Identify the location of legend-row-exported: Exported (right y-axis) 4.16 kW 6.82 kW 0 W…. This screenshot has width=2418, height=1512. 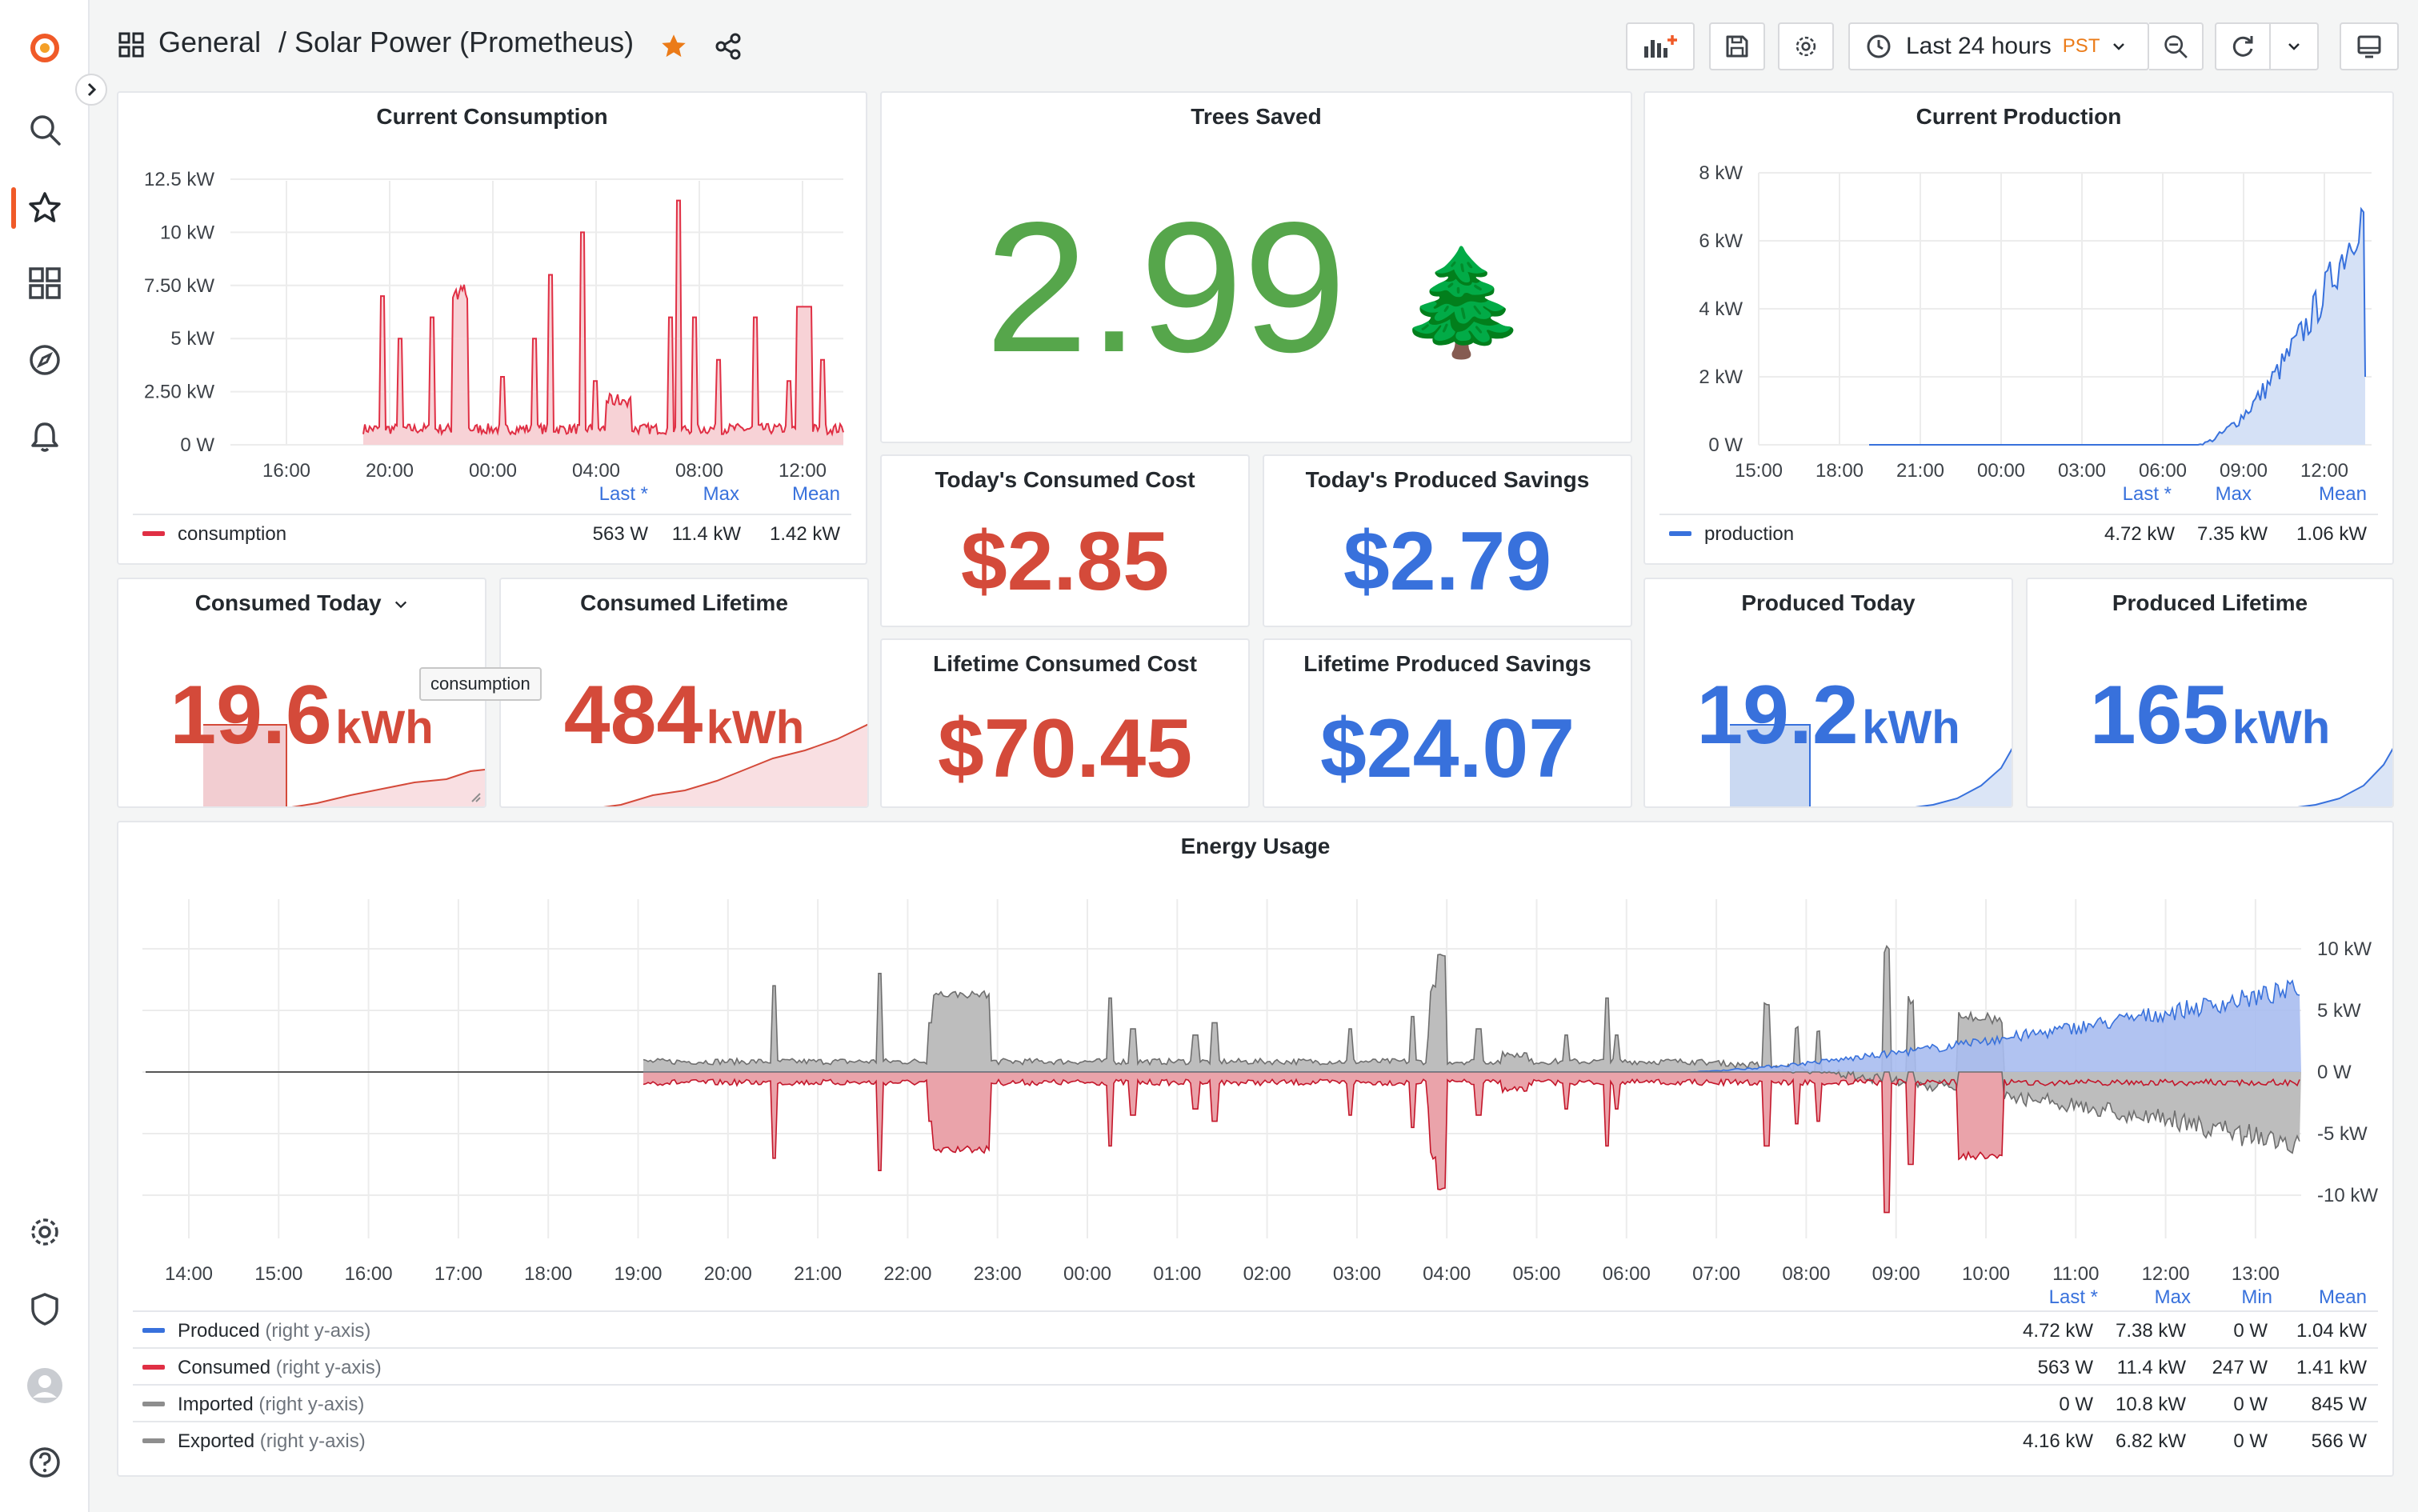
(1255, 1439).